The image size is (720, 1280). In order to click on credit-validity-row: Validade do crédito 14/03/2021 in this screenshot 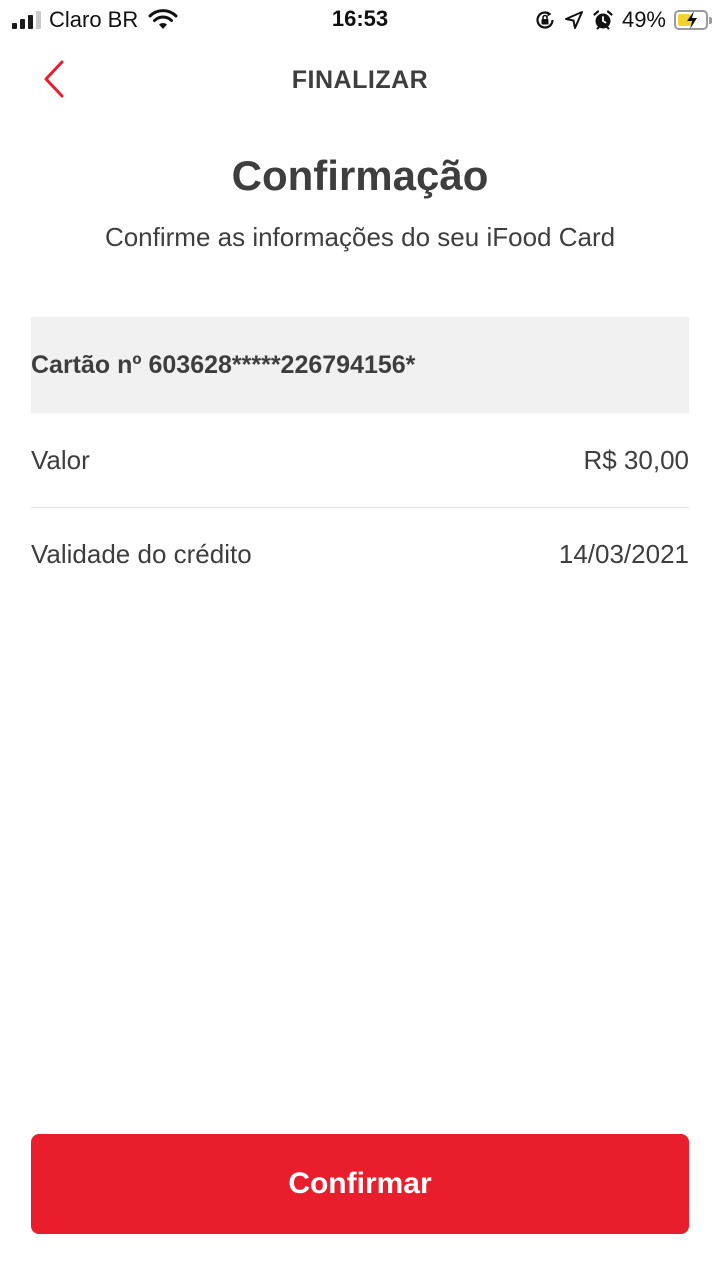, I will do `click(360, 554)`.